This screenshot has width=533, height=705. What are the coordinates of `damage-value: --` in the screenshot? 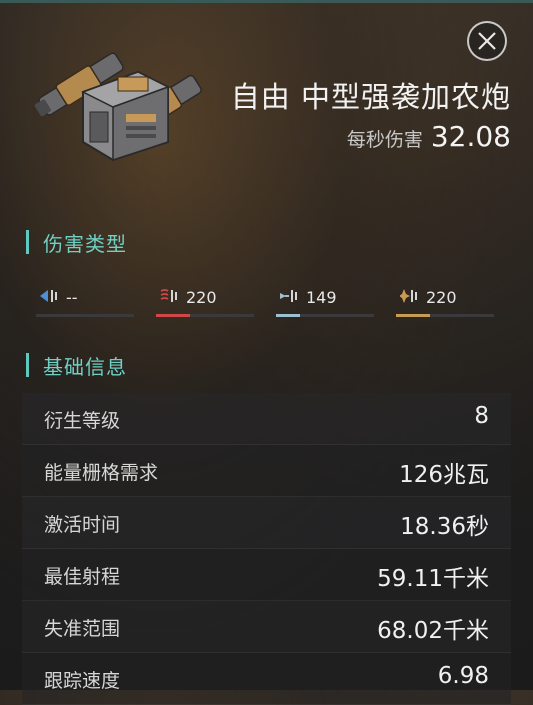 It's located at (72, 297).